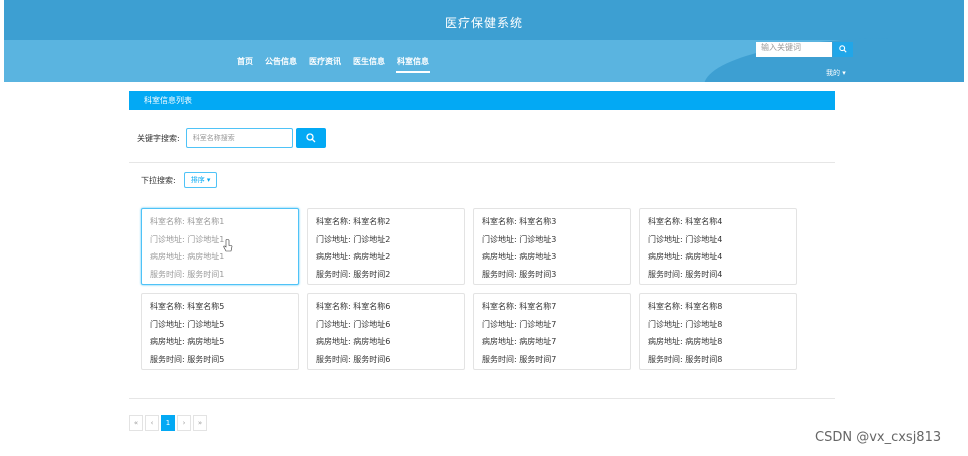 The image size is (968, 456). I want to click on keyword-search-label: 关键字搜索:, so click(158, 138).